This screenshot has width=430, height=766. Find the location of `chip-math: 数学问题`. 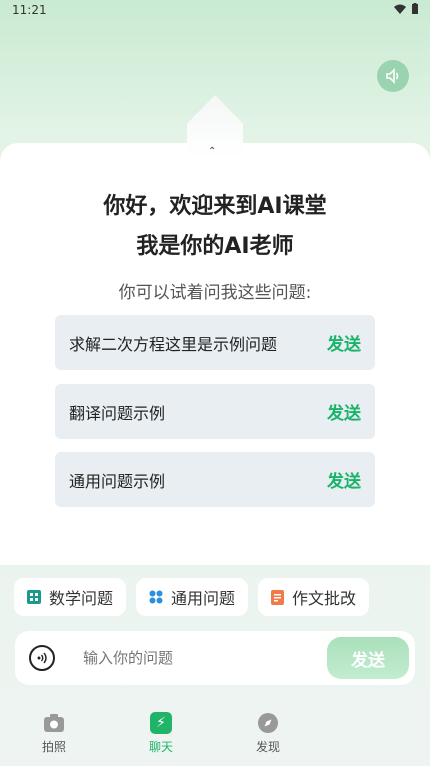

chip-math: 数学问题 is located at coordinates (70, 597).